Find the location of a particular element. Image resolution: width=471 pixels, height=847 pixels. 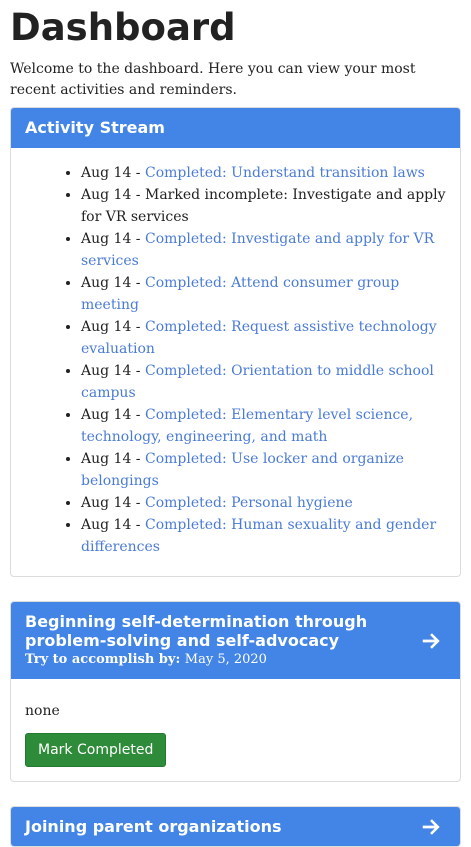

activity-link: Completed: Personal hygiene is located at coordinates (249, 503).